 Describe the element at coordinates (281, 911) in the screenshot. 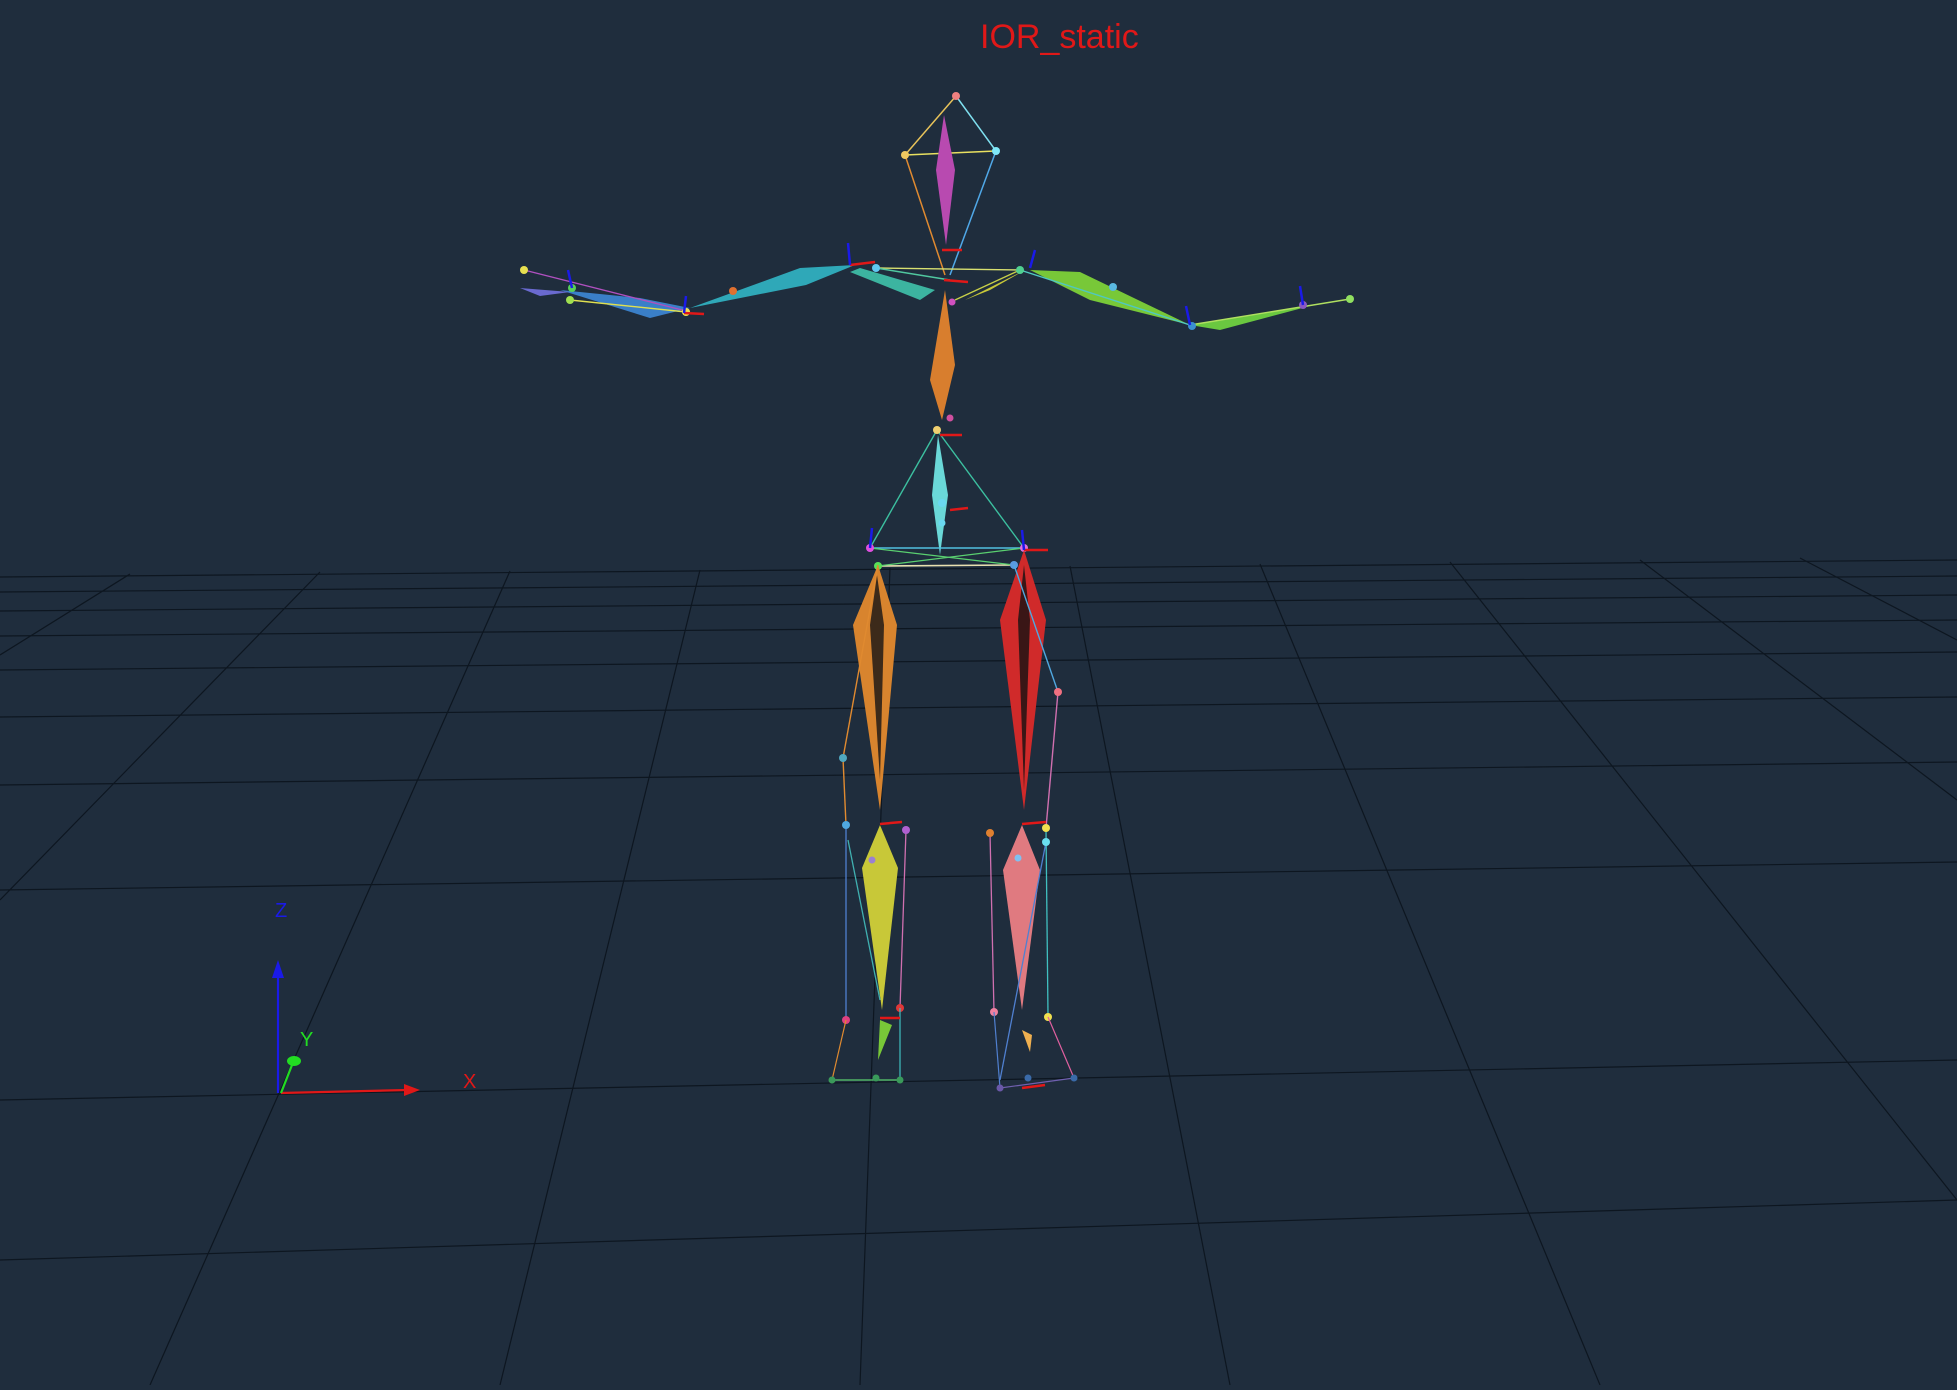

I see `z-axis-label: Z` at that location.